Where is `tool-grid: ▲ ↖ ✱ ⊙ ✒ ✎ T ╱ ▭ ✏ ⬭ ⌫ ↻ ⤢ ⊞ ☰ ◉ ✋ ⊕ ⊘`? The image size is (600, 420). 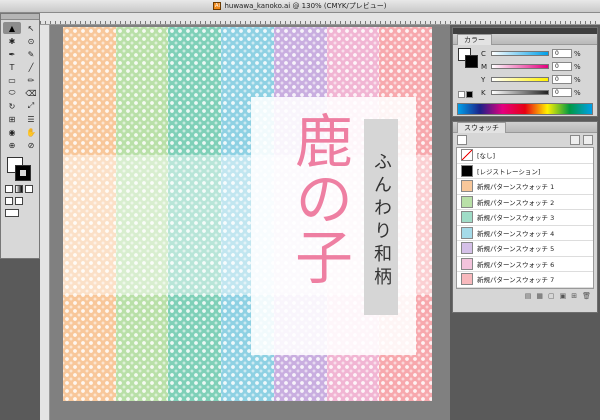
tool-grid: ▲ ↖ ✱ ⊙ ✒ ✎ T ╱ ▭ ✏ ⬭ ⌫ ↻ ⤢ ⊞ ☰ ◉ ✋ ⊕ ⊘ is located at coordinates (20, 86).